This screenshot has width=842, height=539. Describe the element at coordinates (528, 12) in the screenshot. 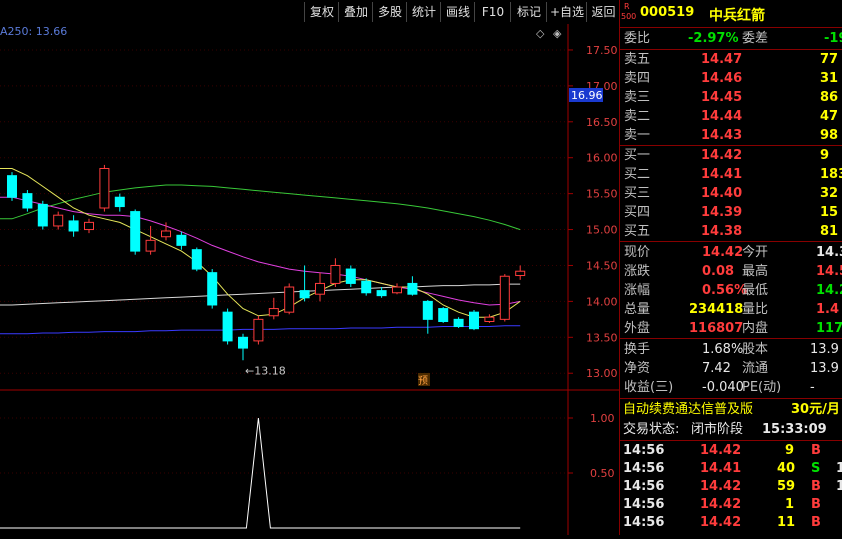

I see `toolbar-button-mark: 标记` at that location.